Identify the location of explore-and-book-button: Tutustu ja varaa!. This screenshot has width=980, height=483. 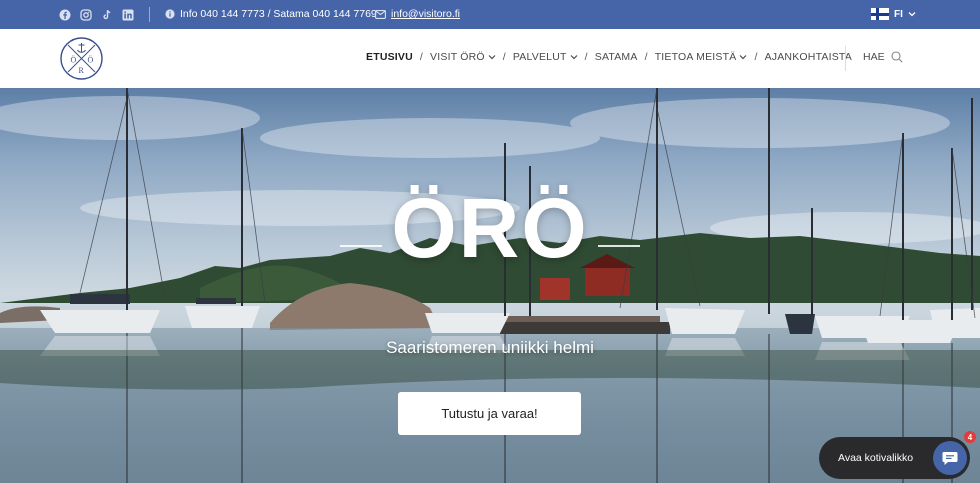
(489, 413).